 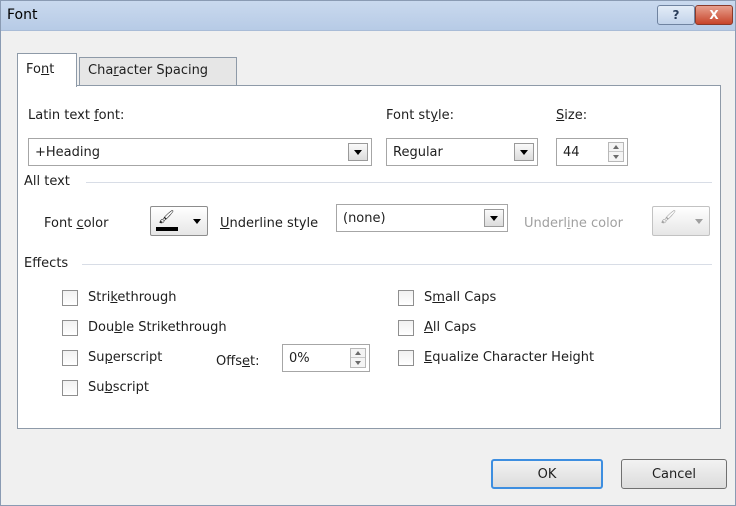 I want to click on equalize-character-height-label: Equalize Character Height, so click(x=509, y=357).